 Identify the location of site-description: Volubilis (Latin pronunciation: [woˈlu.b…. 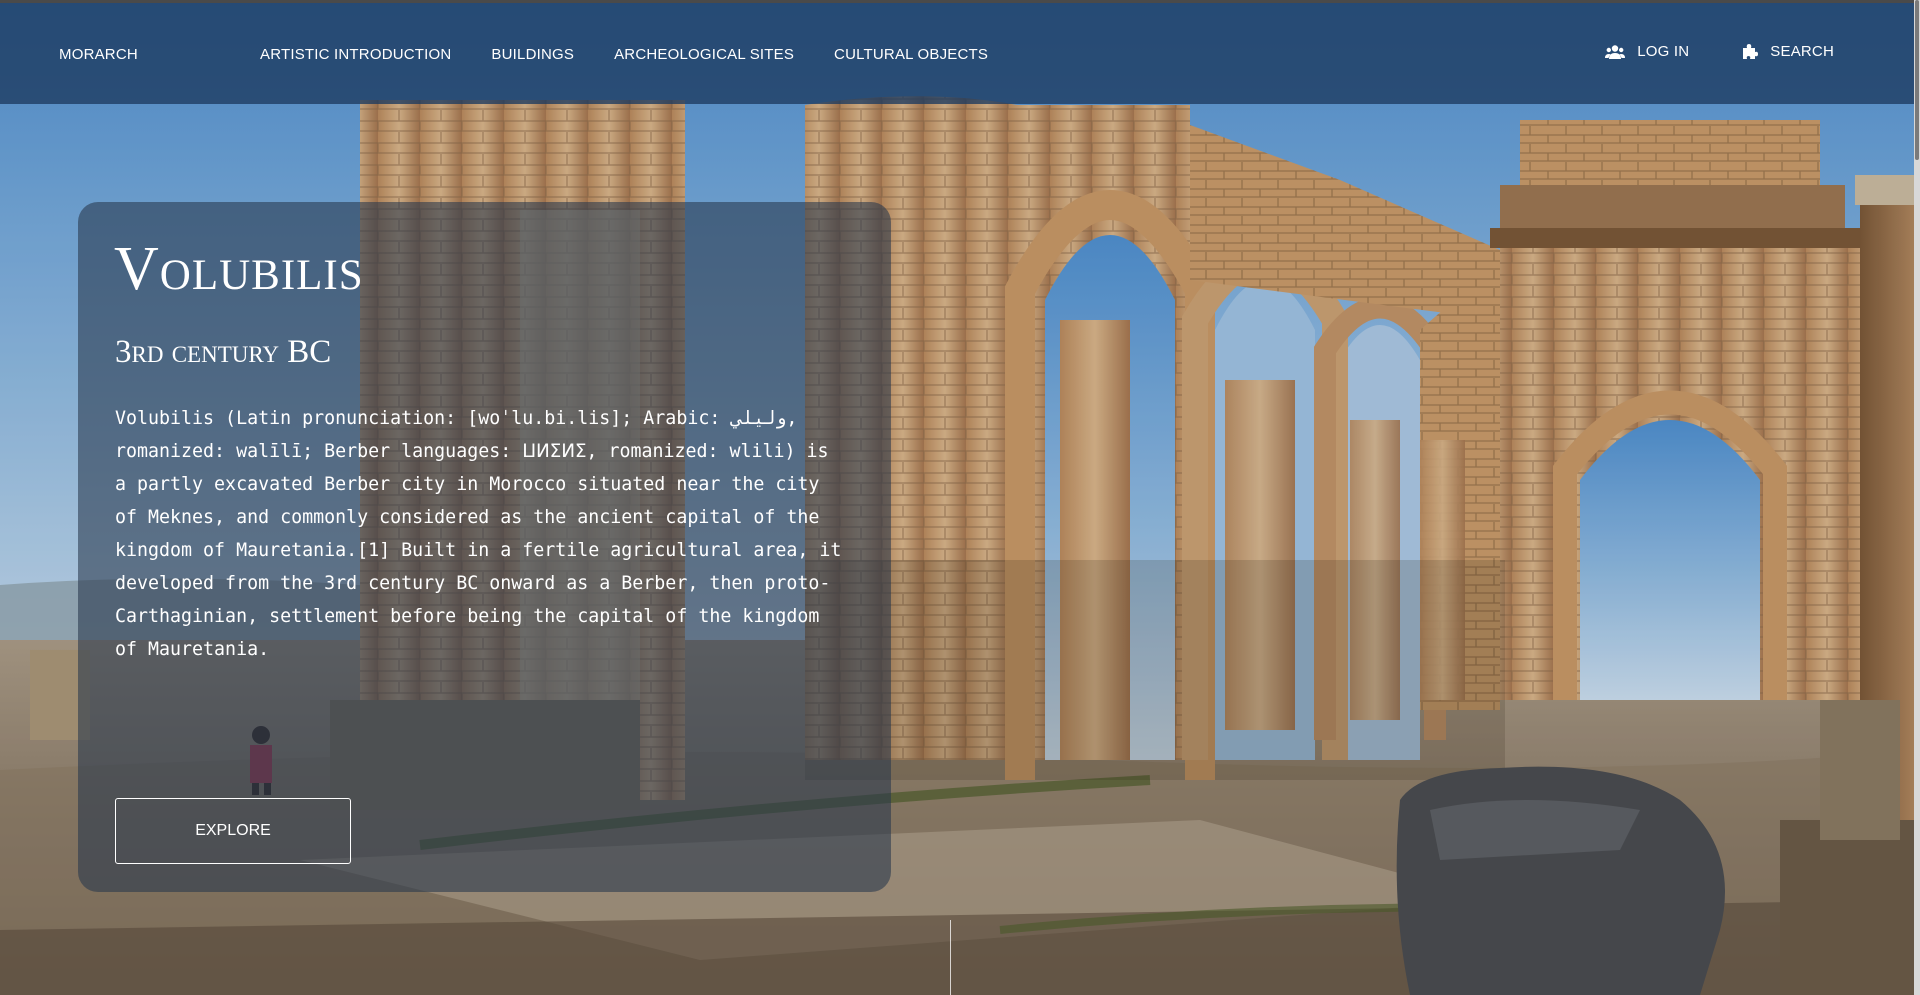
(478, 534).